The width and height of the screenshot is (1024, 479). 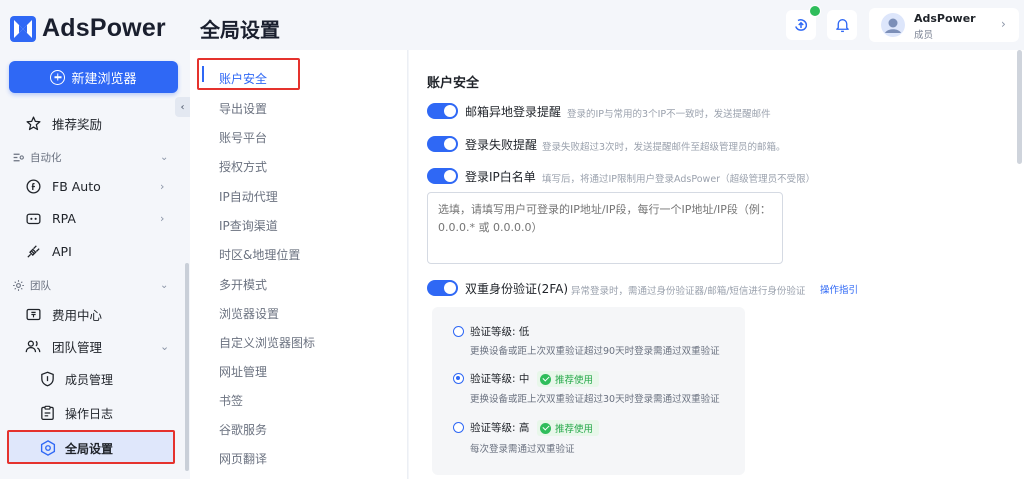 I want to click on radio-level-high, so click(x=458, y=427).